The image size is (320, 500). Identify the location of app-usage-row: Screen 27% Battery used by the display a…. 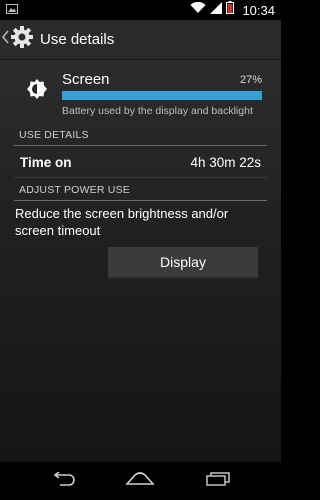
(140, 94).